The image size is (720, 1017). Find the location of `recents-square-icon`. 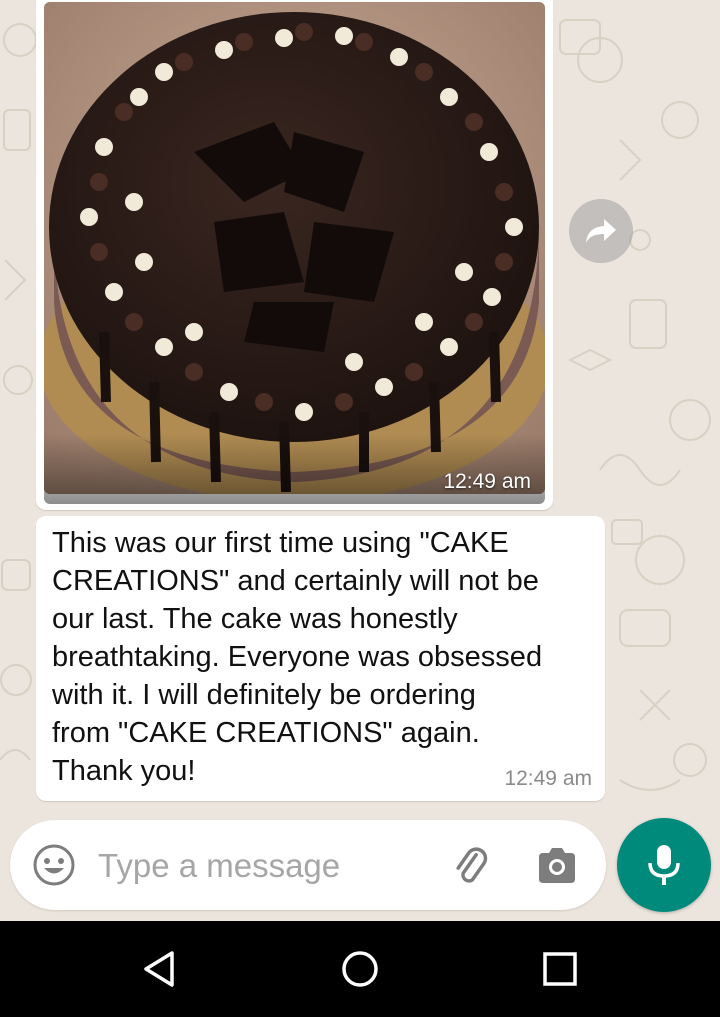

recents-square-icon is located at coordinates (560, 969).